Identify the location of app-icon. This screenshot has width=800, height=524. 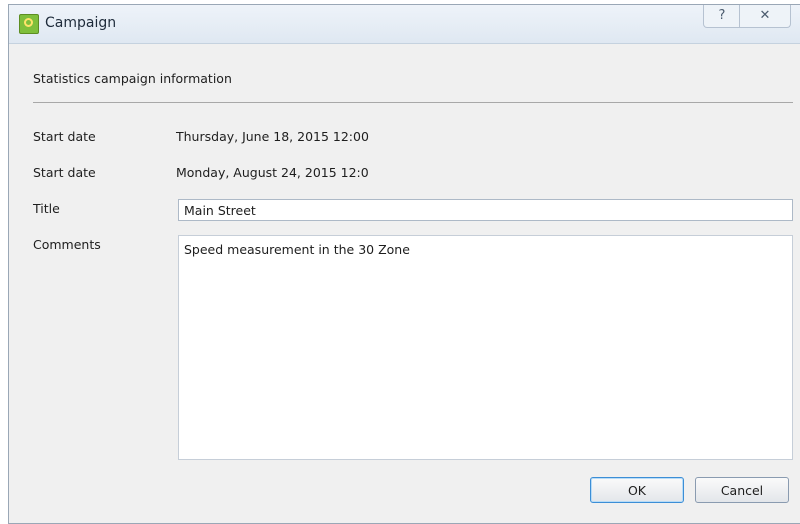
(29, 24).